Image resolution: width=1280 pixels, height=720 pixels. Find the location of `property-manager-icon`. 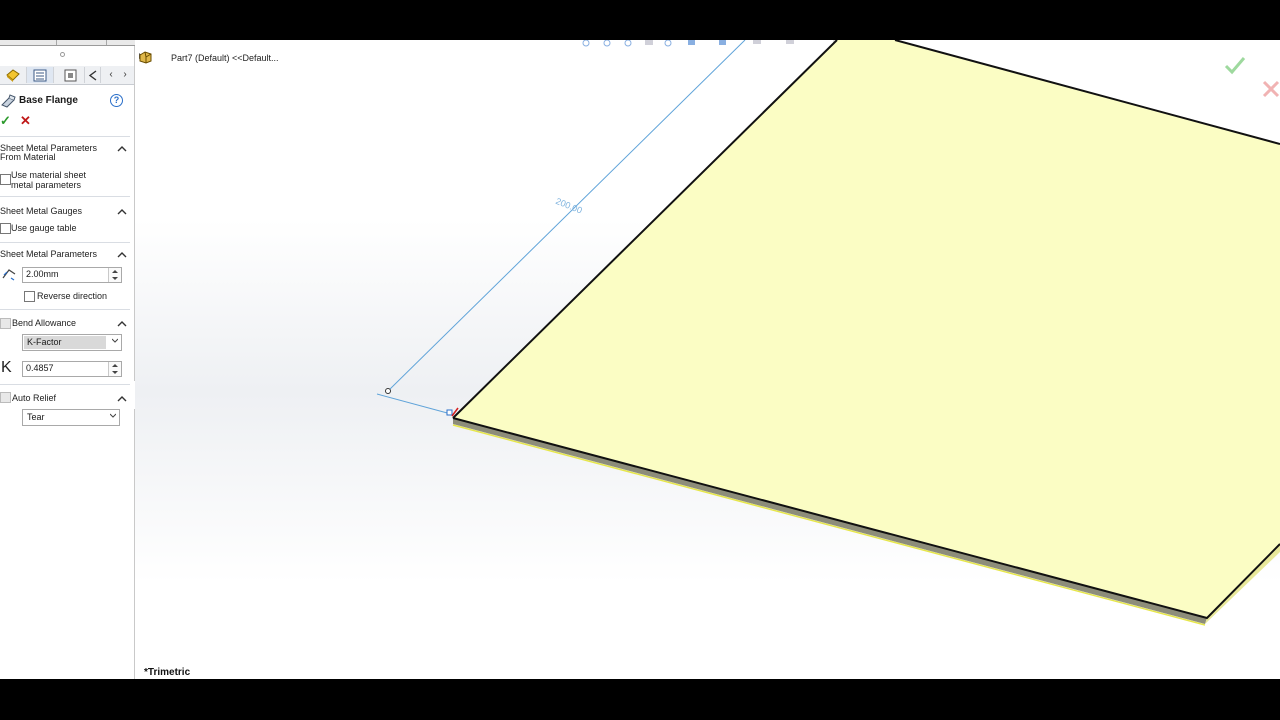

property-manager-icon is located at coordinates (70, 75).